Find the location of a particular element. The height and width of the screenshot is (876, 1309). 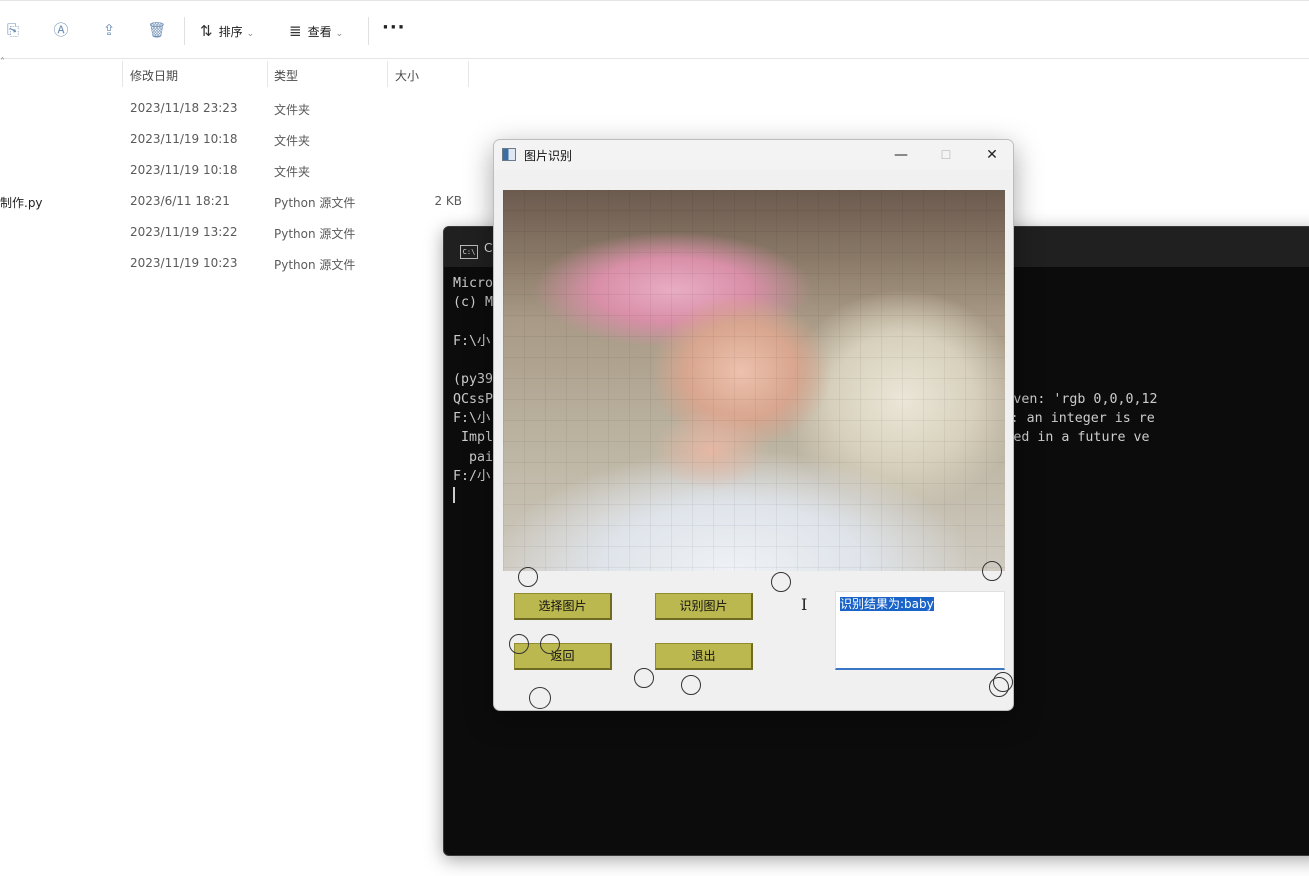

exit-button: 退出 is located at coordinates (704, 656).